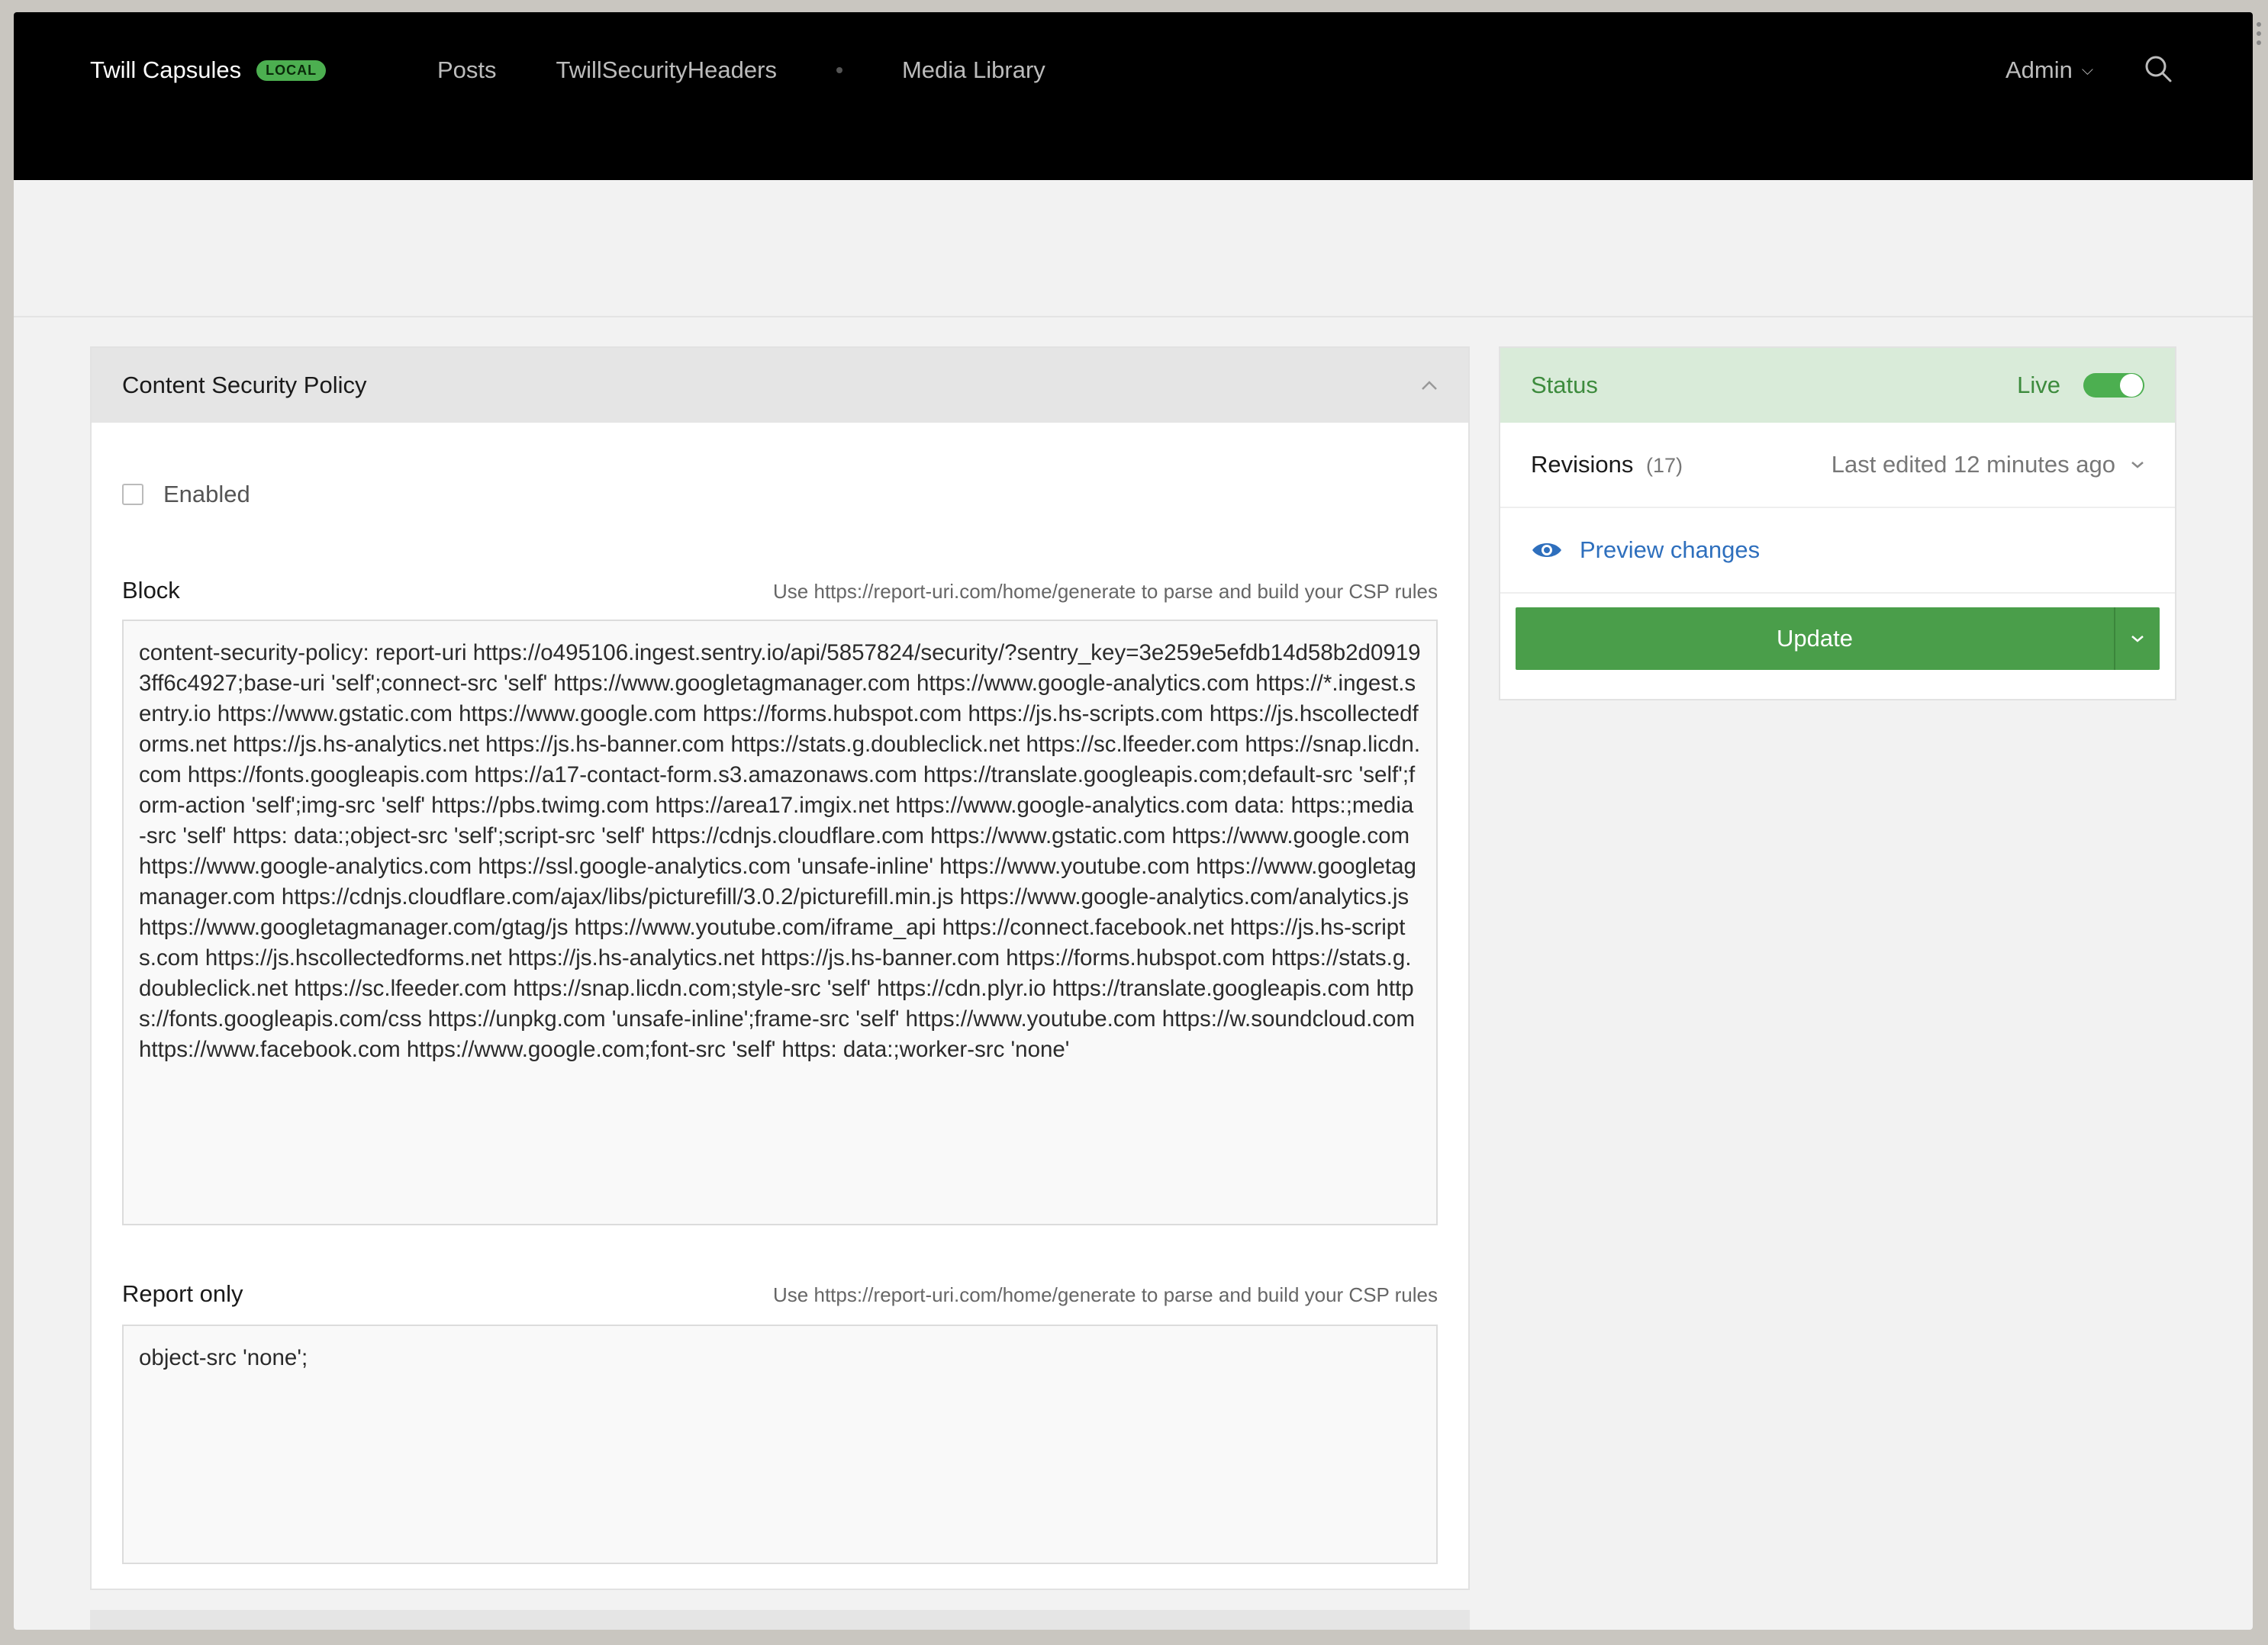 This screenshot has width=2268, height=1645. I want to click on revisions: Revisions (17), so click(1607, 464).